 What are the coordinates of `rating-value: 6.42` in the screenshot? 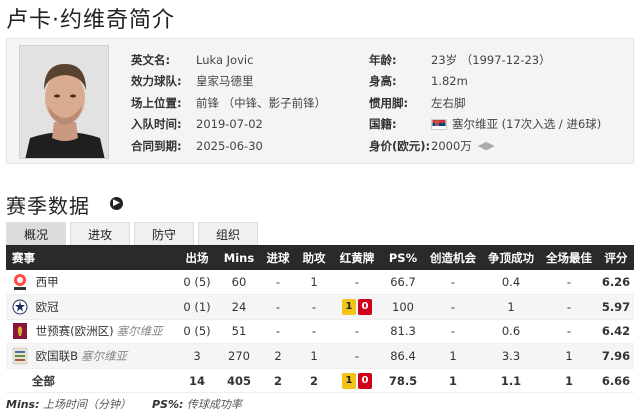 It's located at (616, 332).